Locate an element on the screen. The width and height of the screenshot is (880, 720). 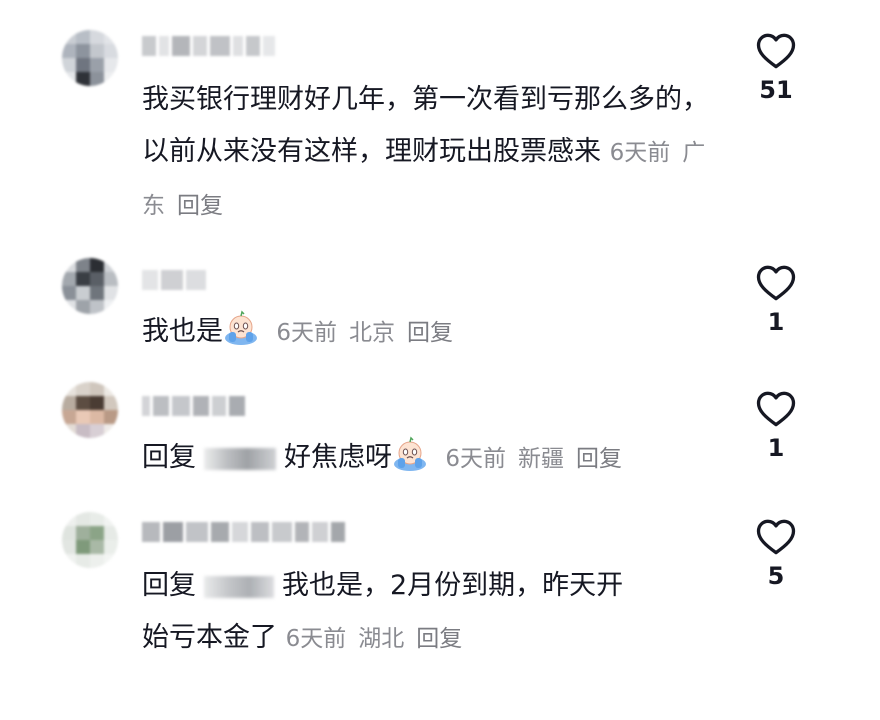
comment-text: 我也是 6天前 北京 回复 is located at coordinates (432, 332).